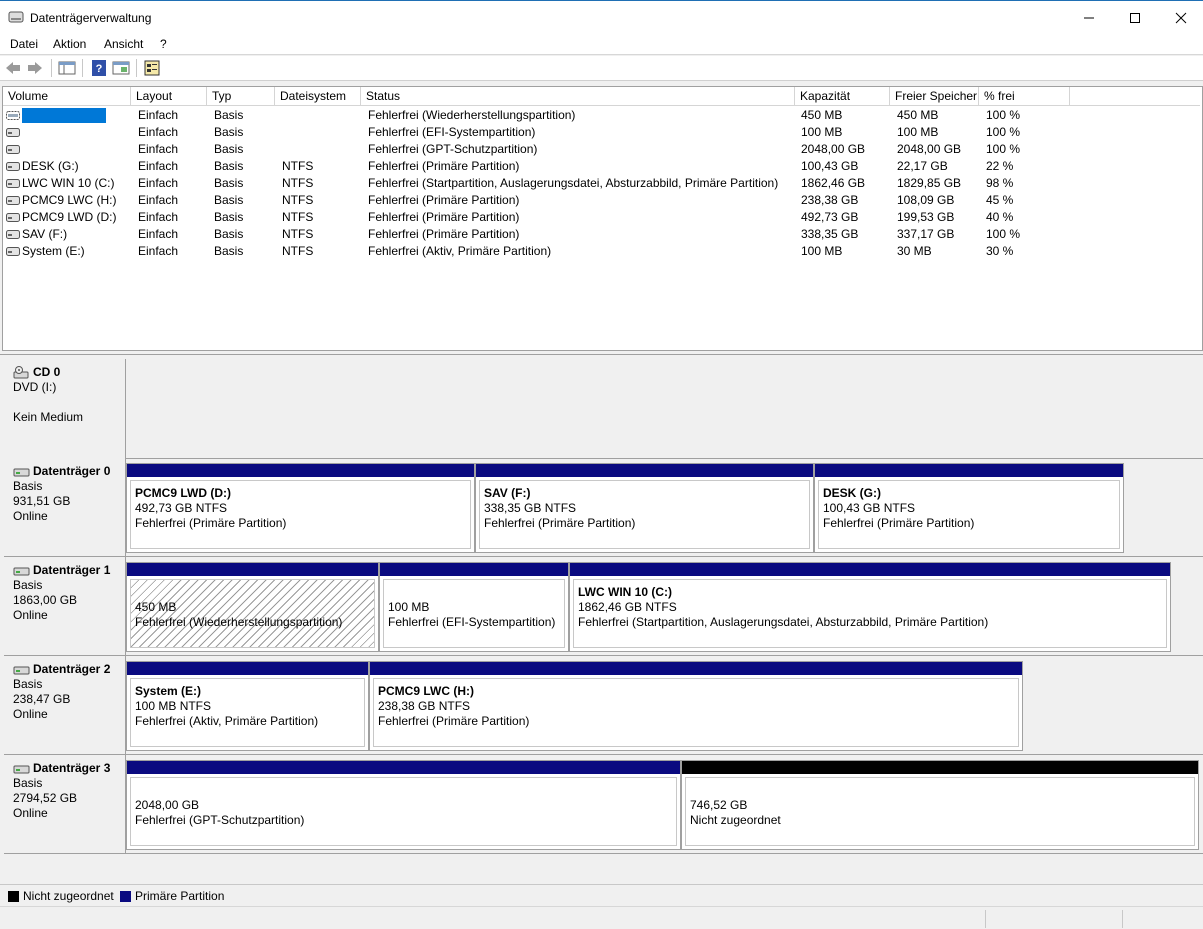  I want to click on minimize-button, so click(1089, 17).